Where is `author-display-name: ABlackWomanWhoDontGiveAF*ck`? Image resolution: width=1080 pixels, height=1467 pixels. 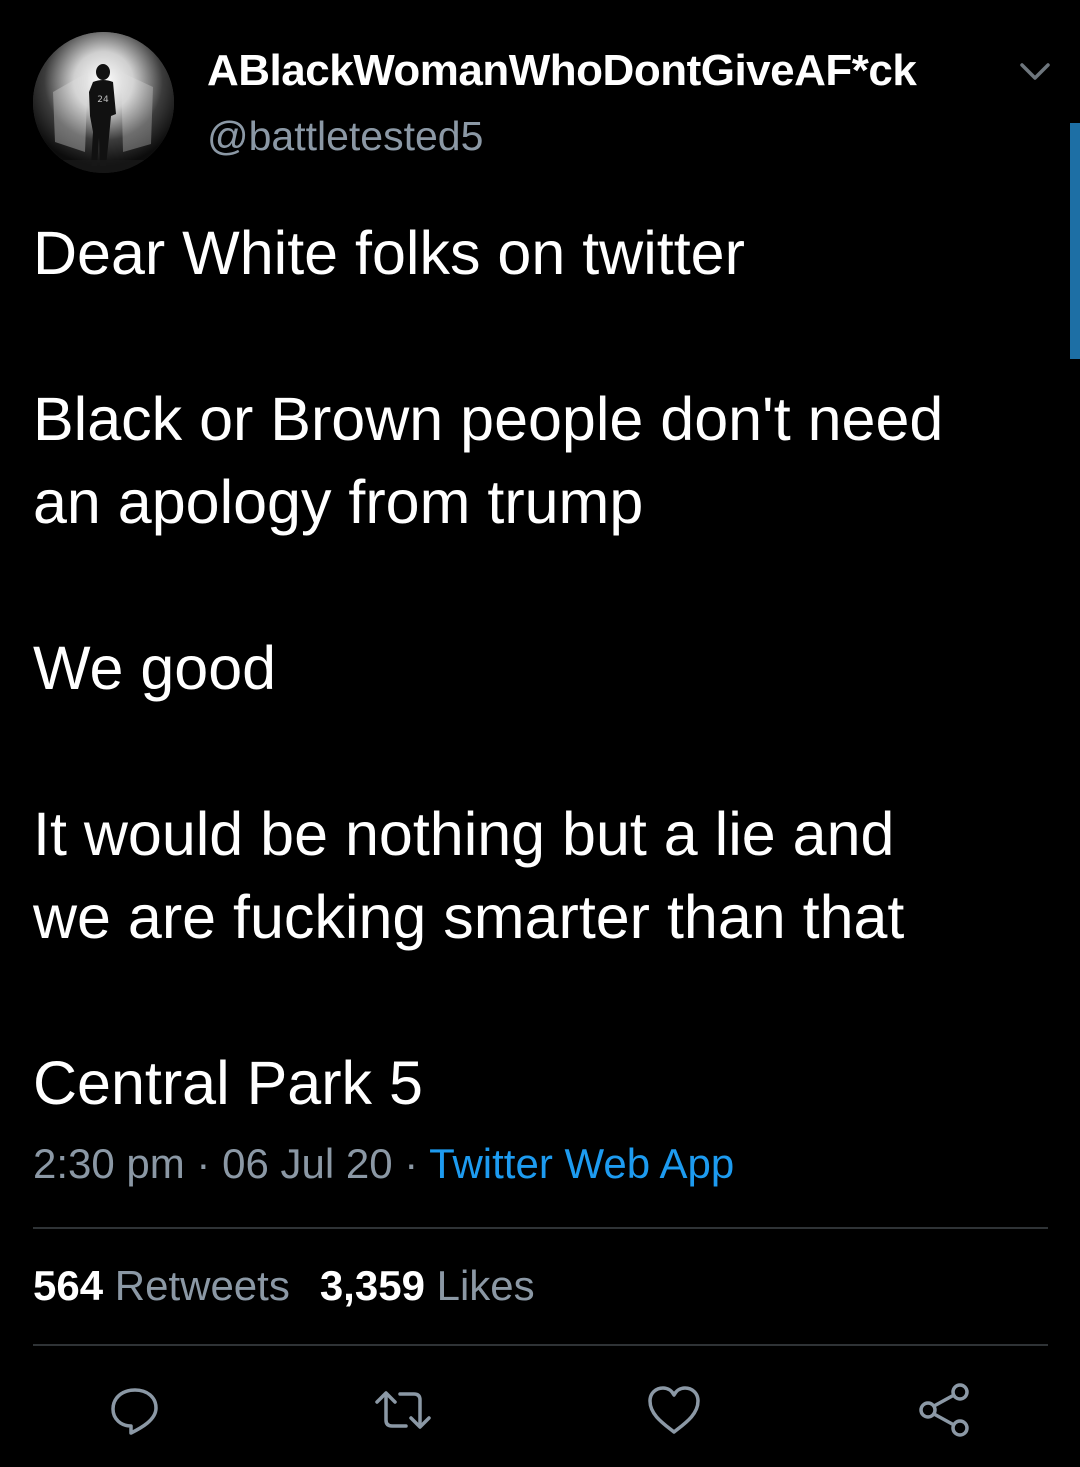 author-display-name: ABlackWomanWhoDontGiveAF*ck is located at coordinates (562, 71).